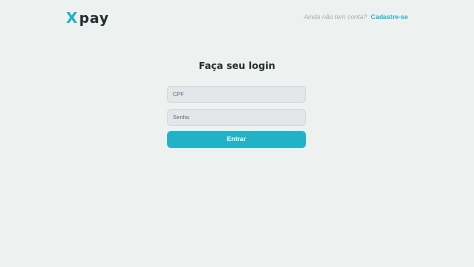 The image size is (474, 267). Describe the element at coordinates (239, 94) in the screenshot. I see `cpf-input` at that location.